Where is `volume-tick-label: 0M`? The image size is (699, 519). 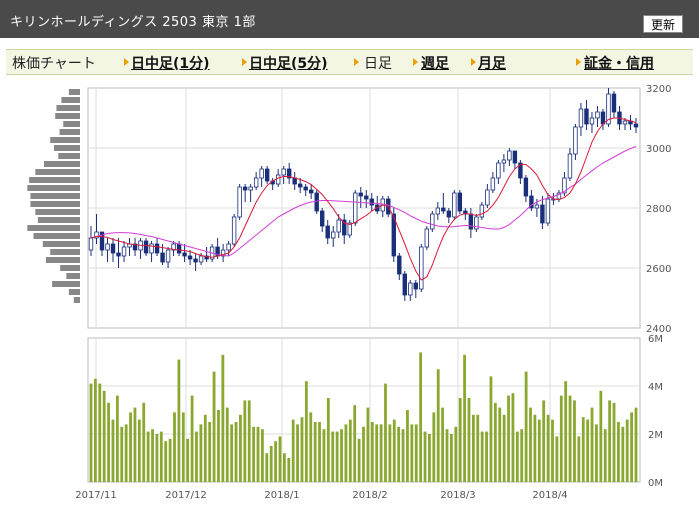 volume-tick-label: 0M is located at coordinates (655, 483).